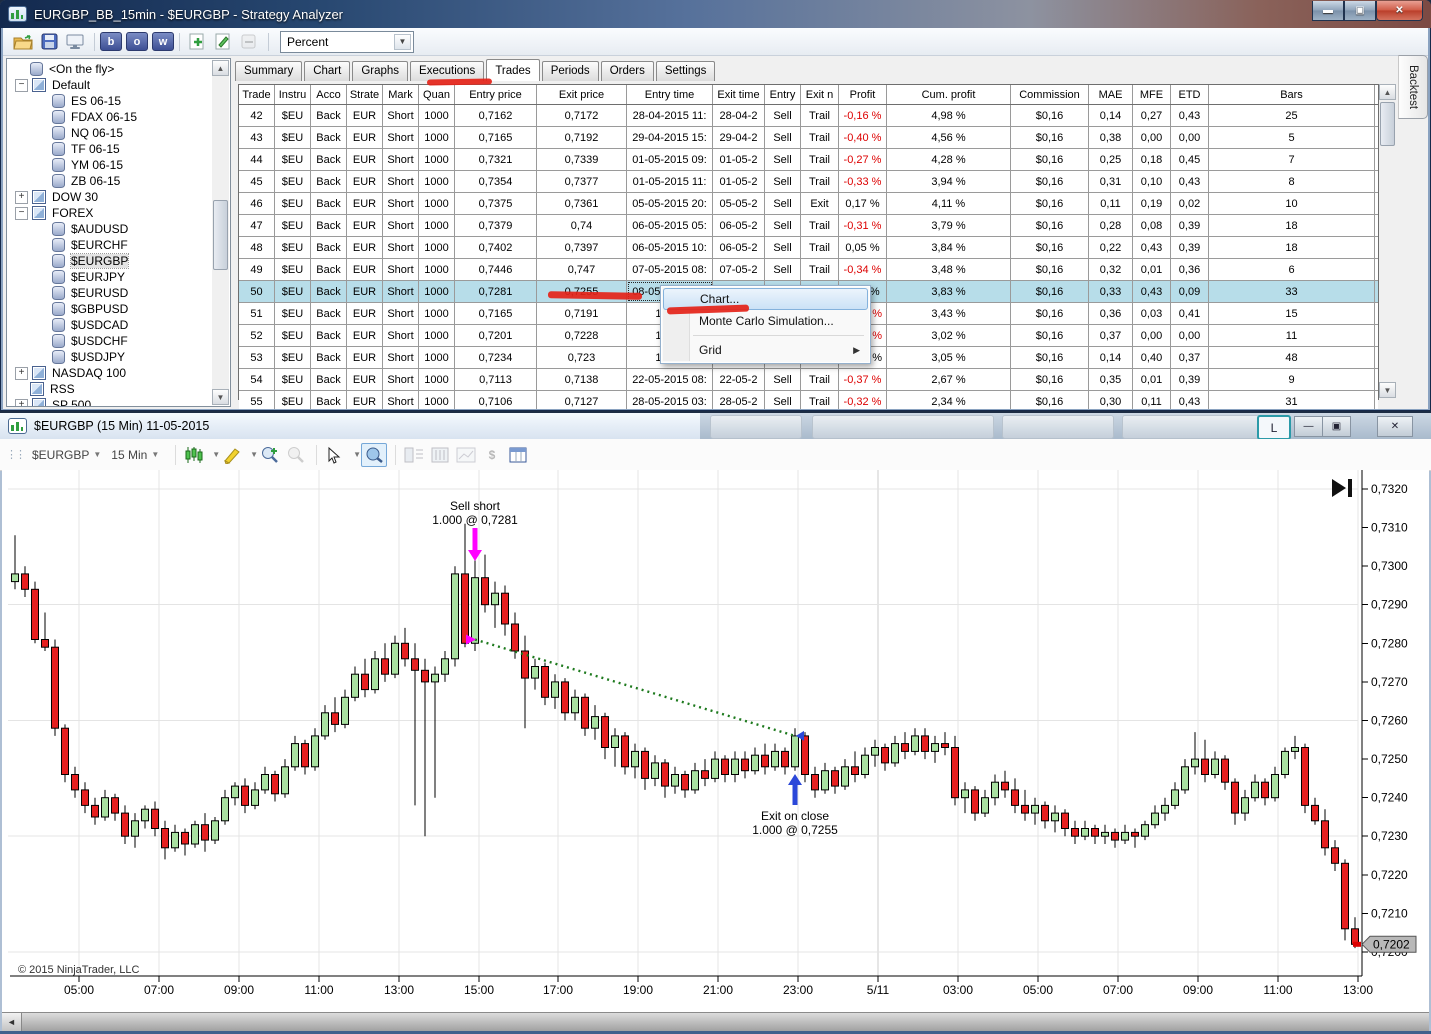 The height and width of the screenshot is (1034, 1431). What do you see at coordinates (75, 41) in the screenshot?
I see `display-button` at bounding box center [75, 41].